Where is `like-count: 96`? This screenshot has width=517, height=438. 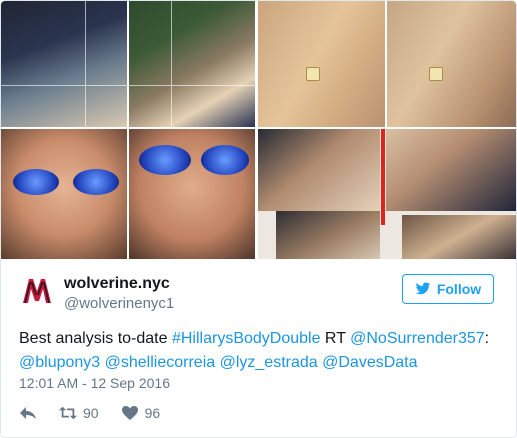 like-count: 96 is located at coordinates (152, 413).